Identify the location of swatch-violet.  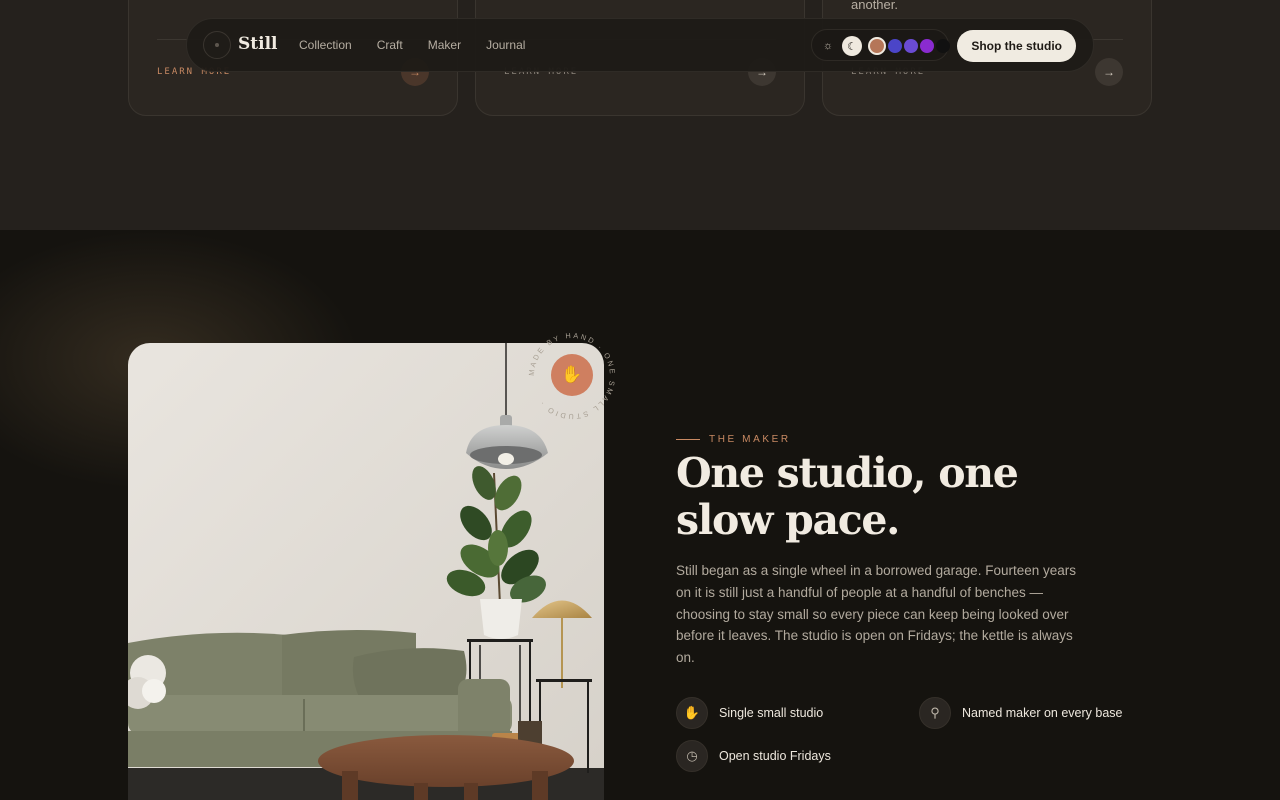
(911, 46).